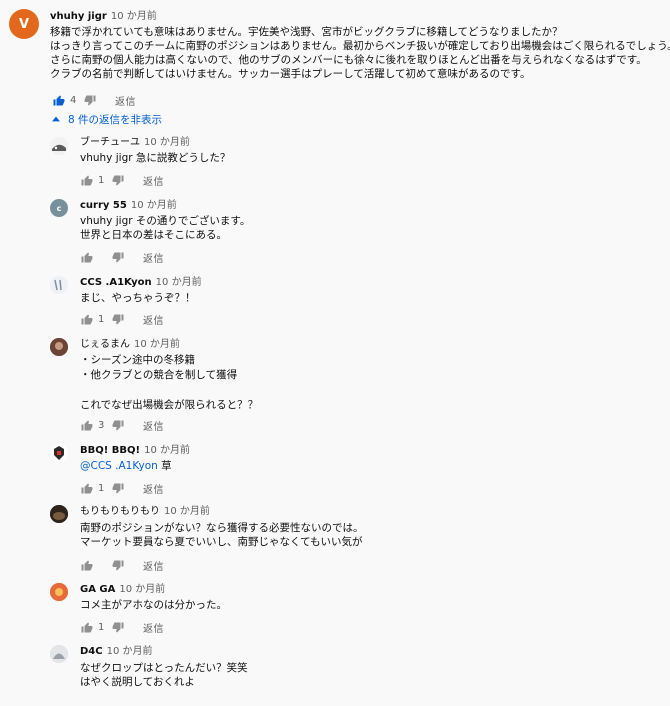  Describe the element at coordinates (110, 142) in the screenshot. I see `author-name: ブーチューユ` at that location.